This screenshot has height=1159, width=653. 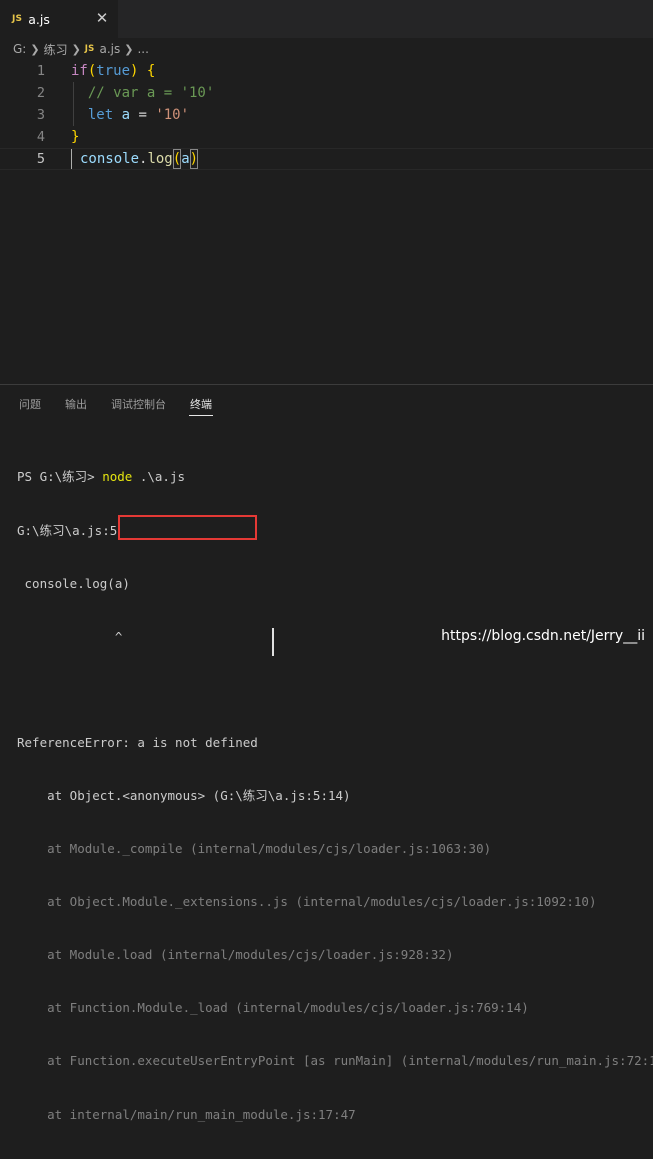 What do you see at coordinates (151, 93) in the screenshot?
I see `code-comment: // var a = '10'` at bounding box center [151, 93].